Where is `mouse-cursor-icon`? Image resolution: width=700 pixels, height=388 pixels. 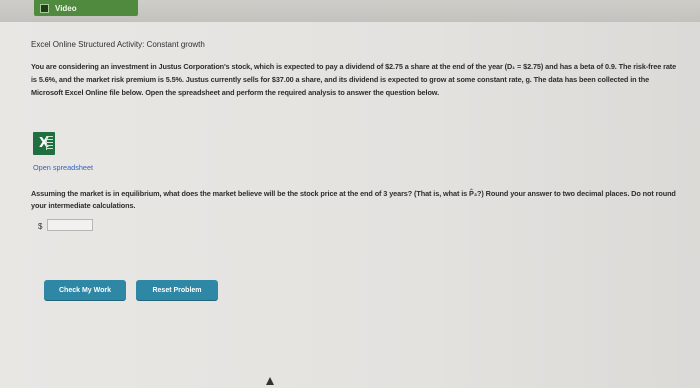
mouse-cursor-icon is located at coordinates (270, 381).